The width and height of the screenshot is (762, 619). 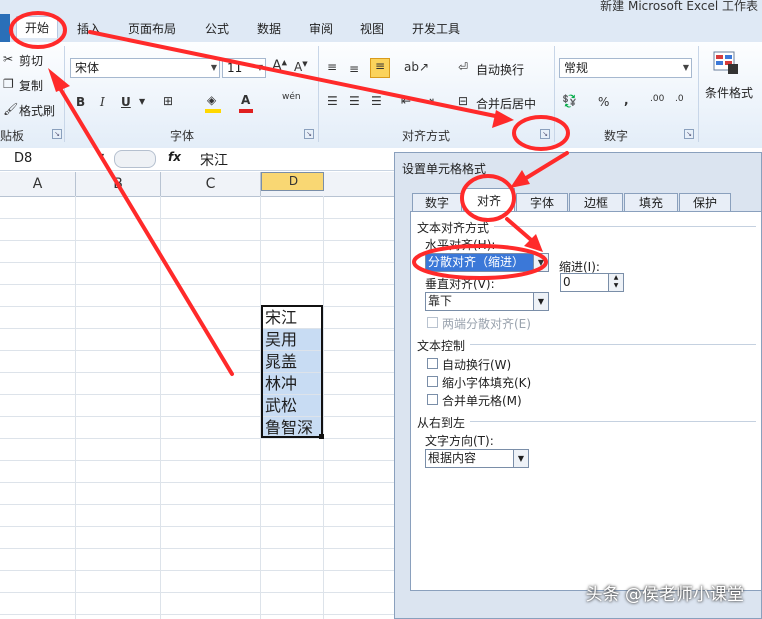 I want to click on decrease-decimal-icon: .0, so click(x=679, y=99).